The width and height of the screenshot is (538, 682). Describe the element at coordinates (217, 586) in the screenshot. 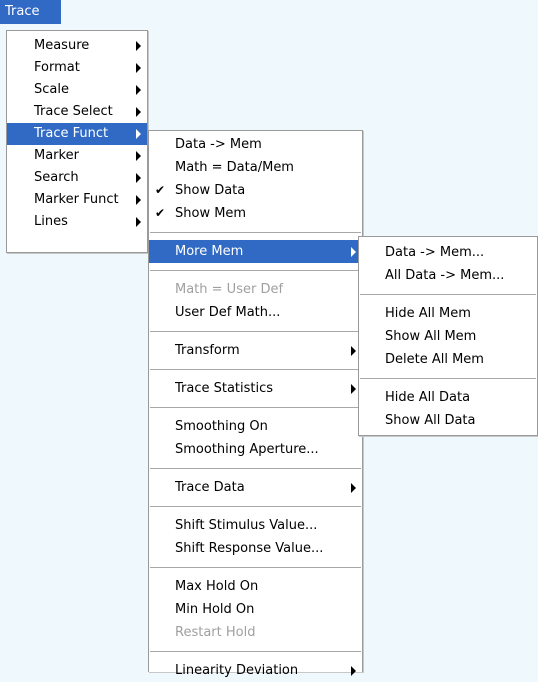

I see `menu-item-label: Max Hold On` at that location.